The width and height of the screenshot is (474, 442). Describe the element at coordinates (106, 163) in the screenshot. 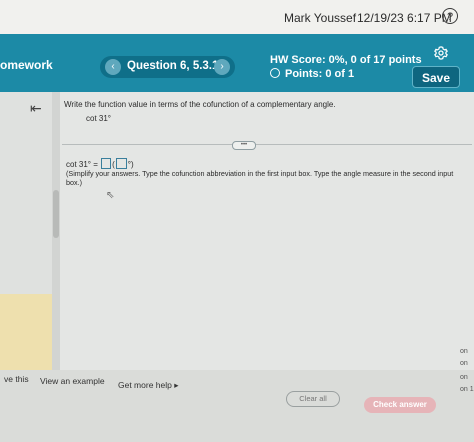

I see `cofunction-input` at that location.